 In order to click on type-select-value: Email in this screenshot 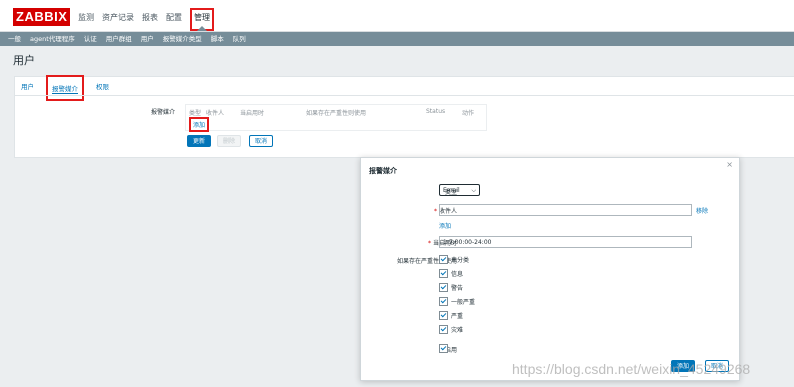, I will do `click(451, 190)`.